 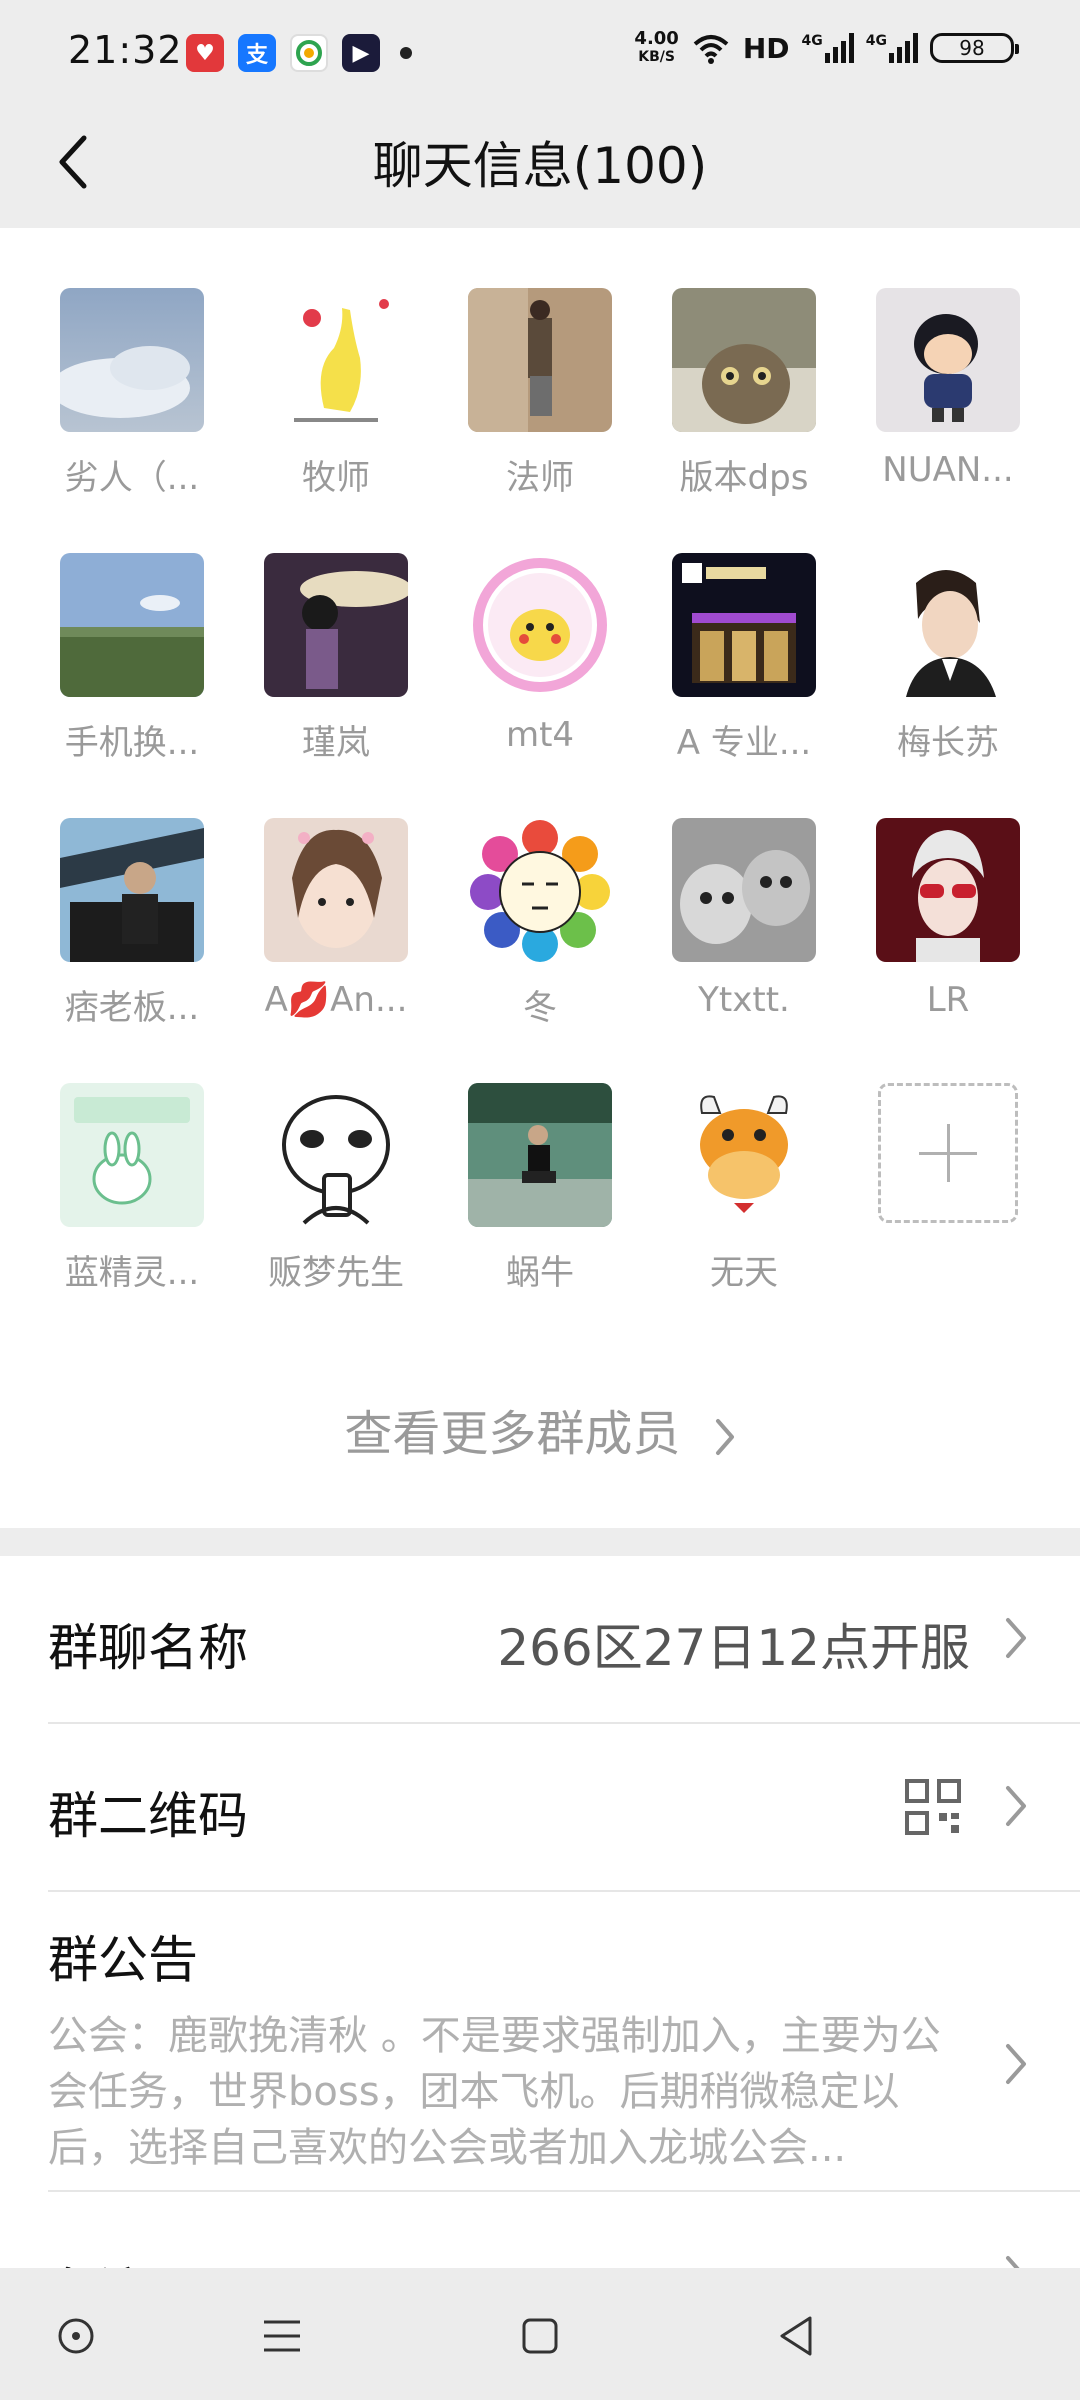 What do you see at coordinates (744, 1000) in the screenshot?
I see `member-name: Ytxtt.` at bounding box center [744, 1000].